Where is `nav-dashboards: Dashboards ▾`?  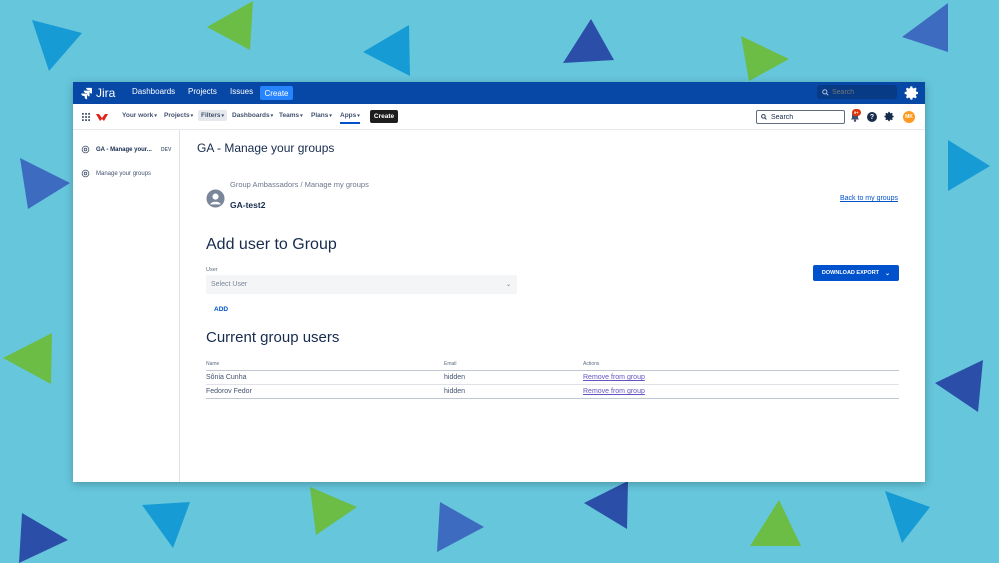 nav-dashboards: Dashboards ▾ is located at coordinates (252, 115).